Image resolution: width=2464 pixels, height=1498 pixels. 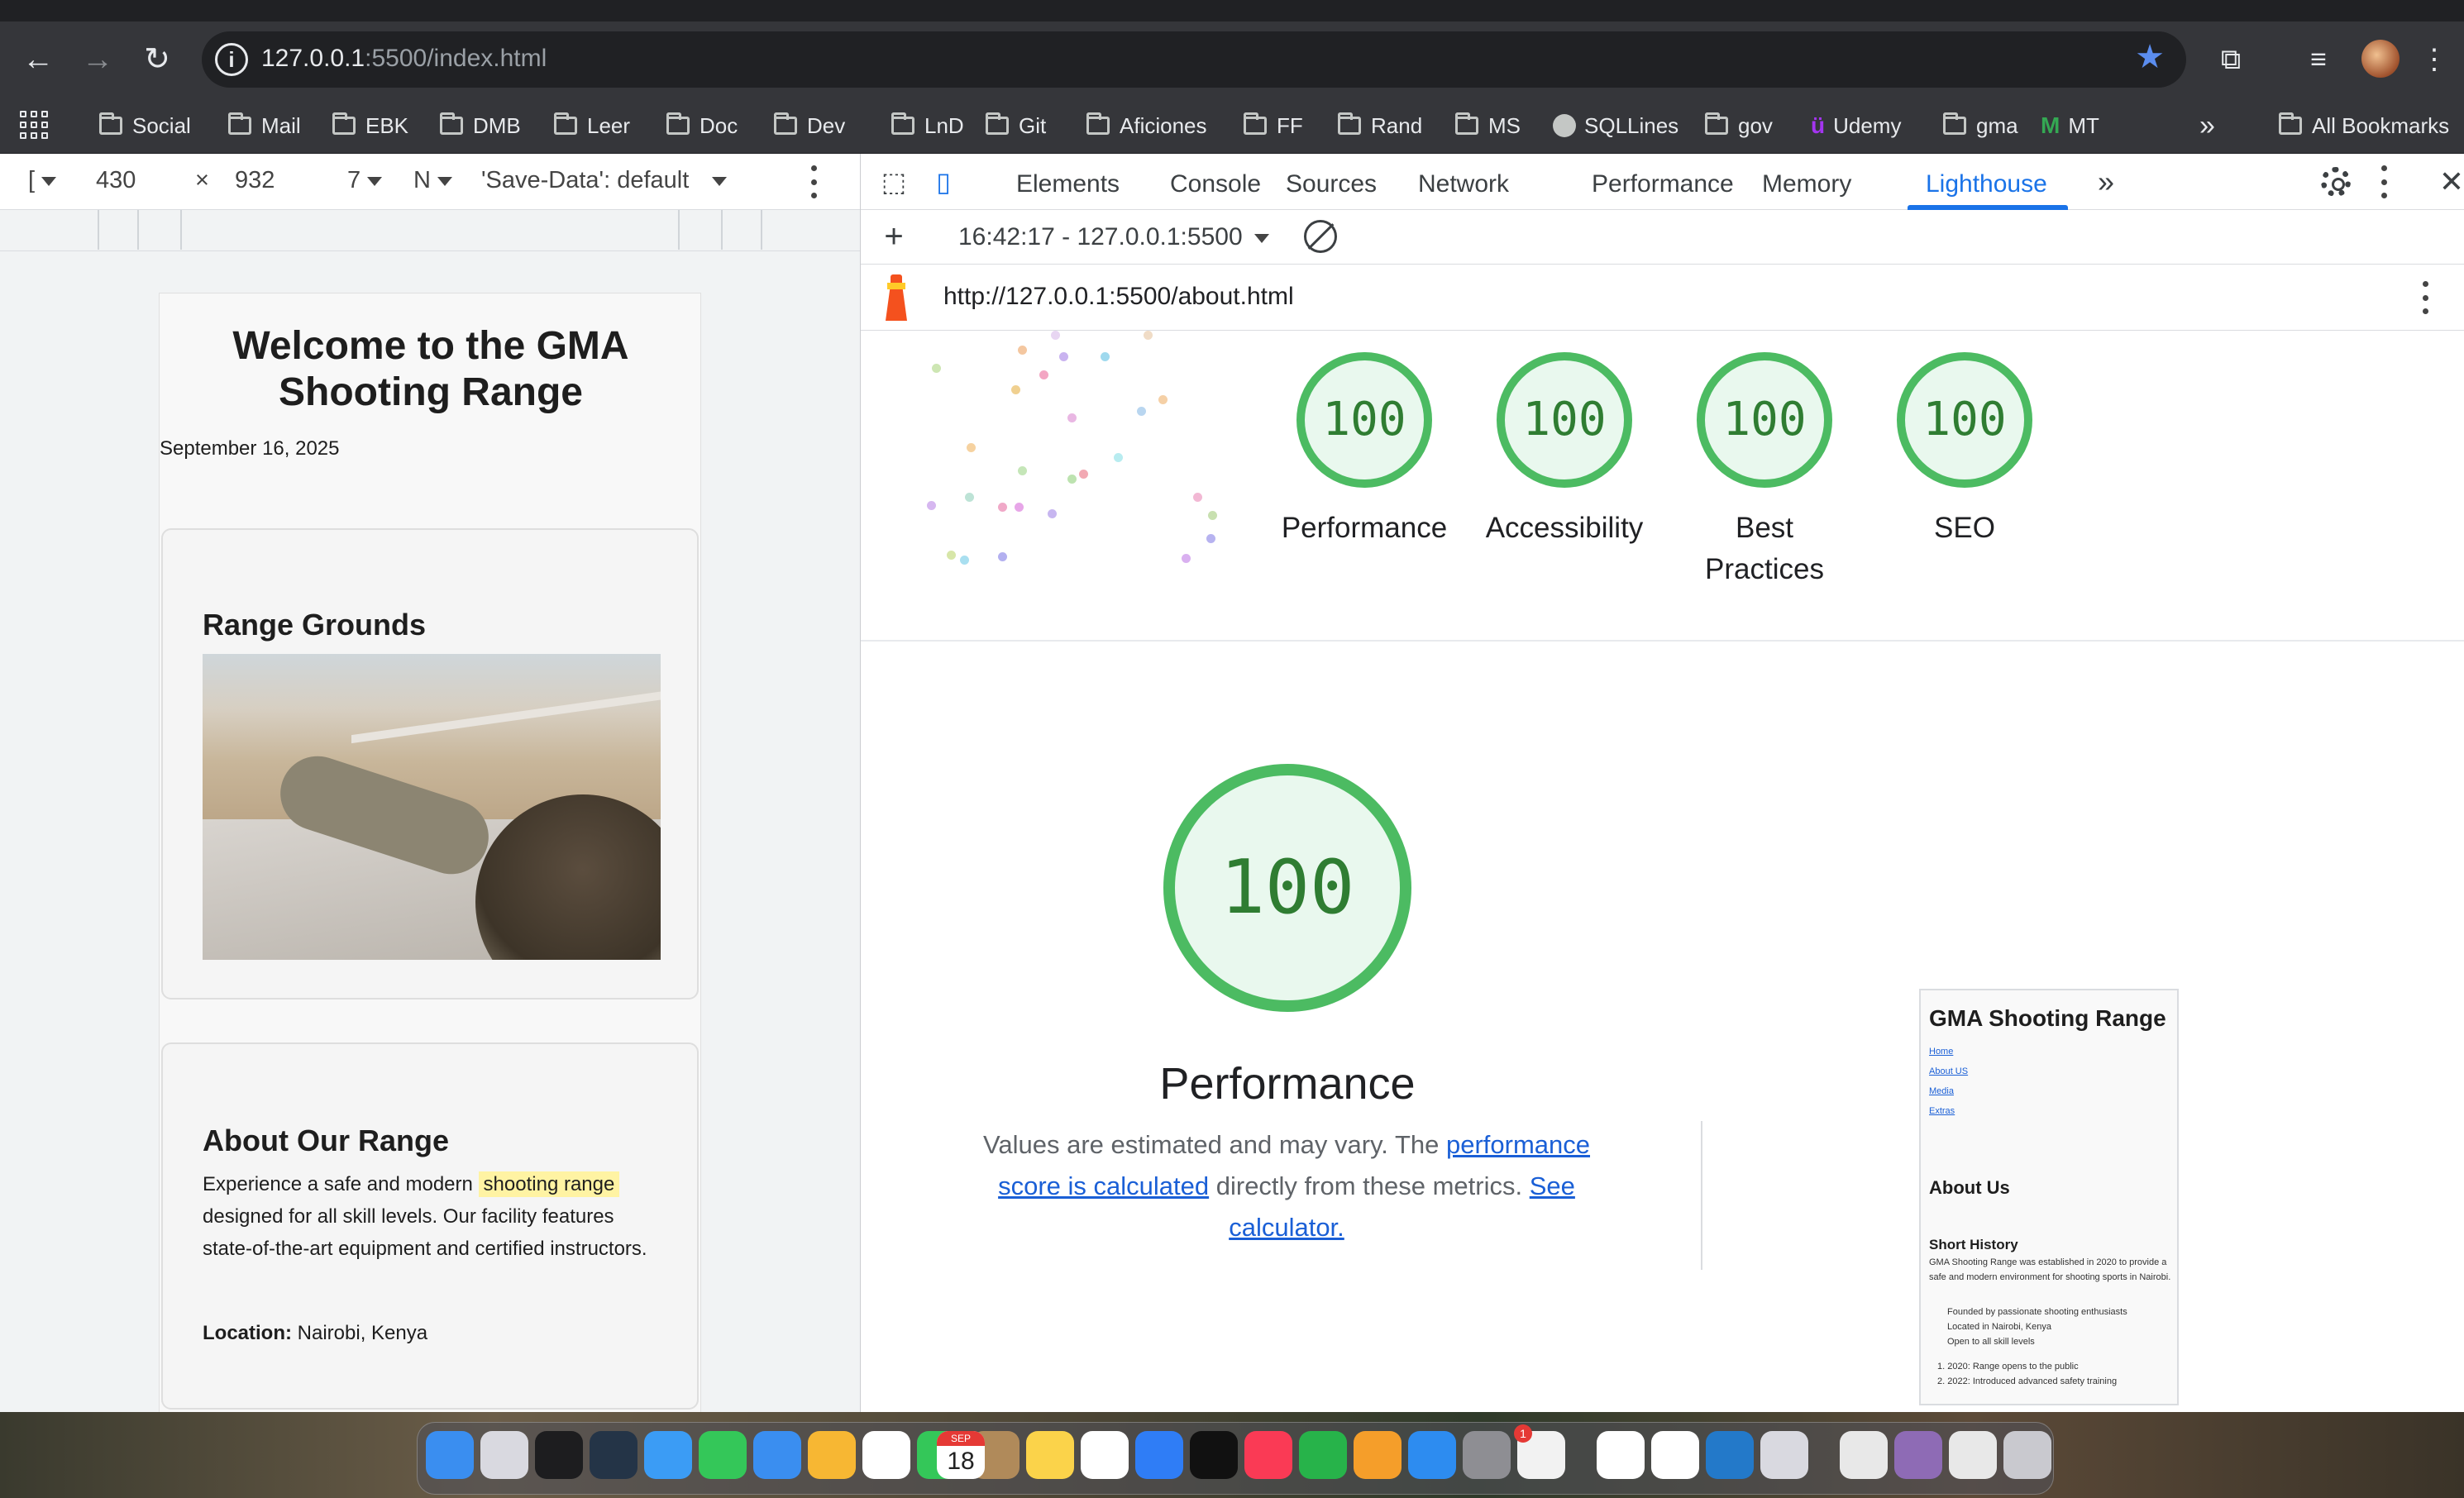 I want to click on report-selector: 16:42:17 - 127.0.0.1:5500, so click(x=1113, y=237).